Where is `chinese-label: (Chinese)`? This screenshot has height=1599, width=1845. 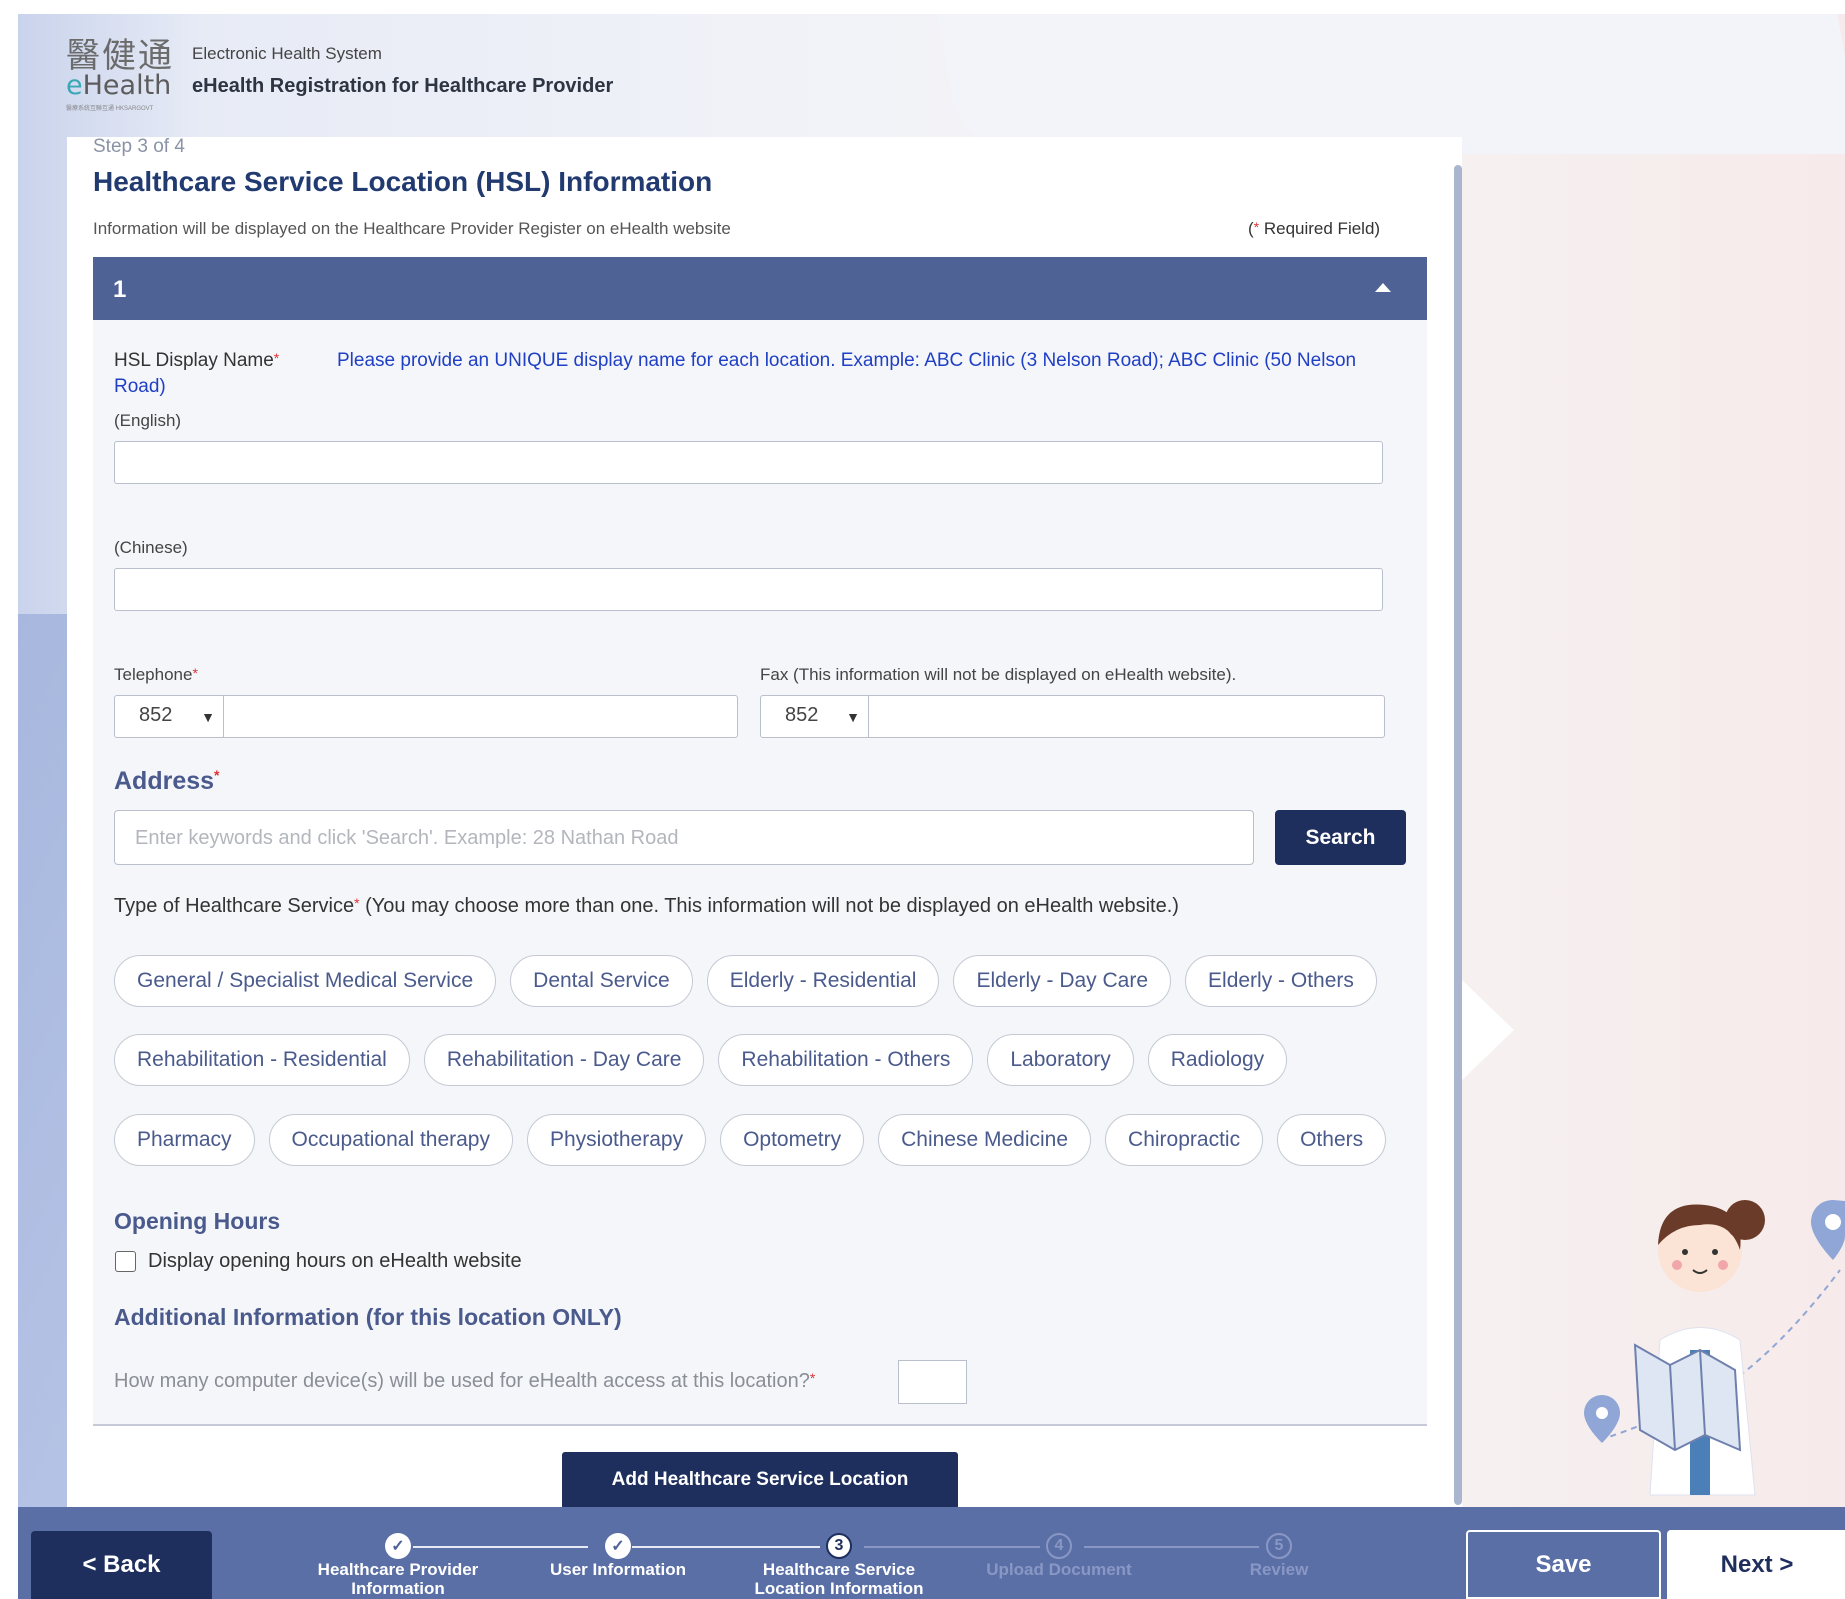 chinese-label: (Chinese) is located at coordinates (151, 547).